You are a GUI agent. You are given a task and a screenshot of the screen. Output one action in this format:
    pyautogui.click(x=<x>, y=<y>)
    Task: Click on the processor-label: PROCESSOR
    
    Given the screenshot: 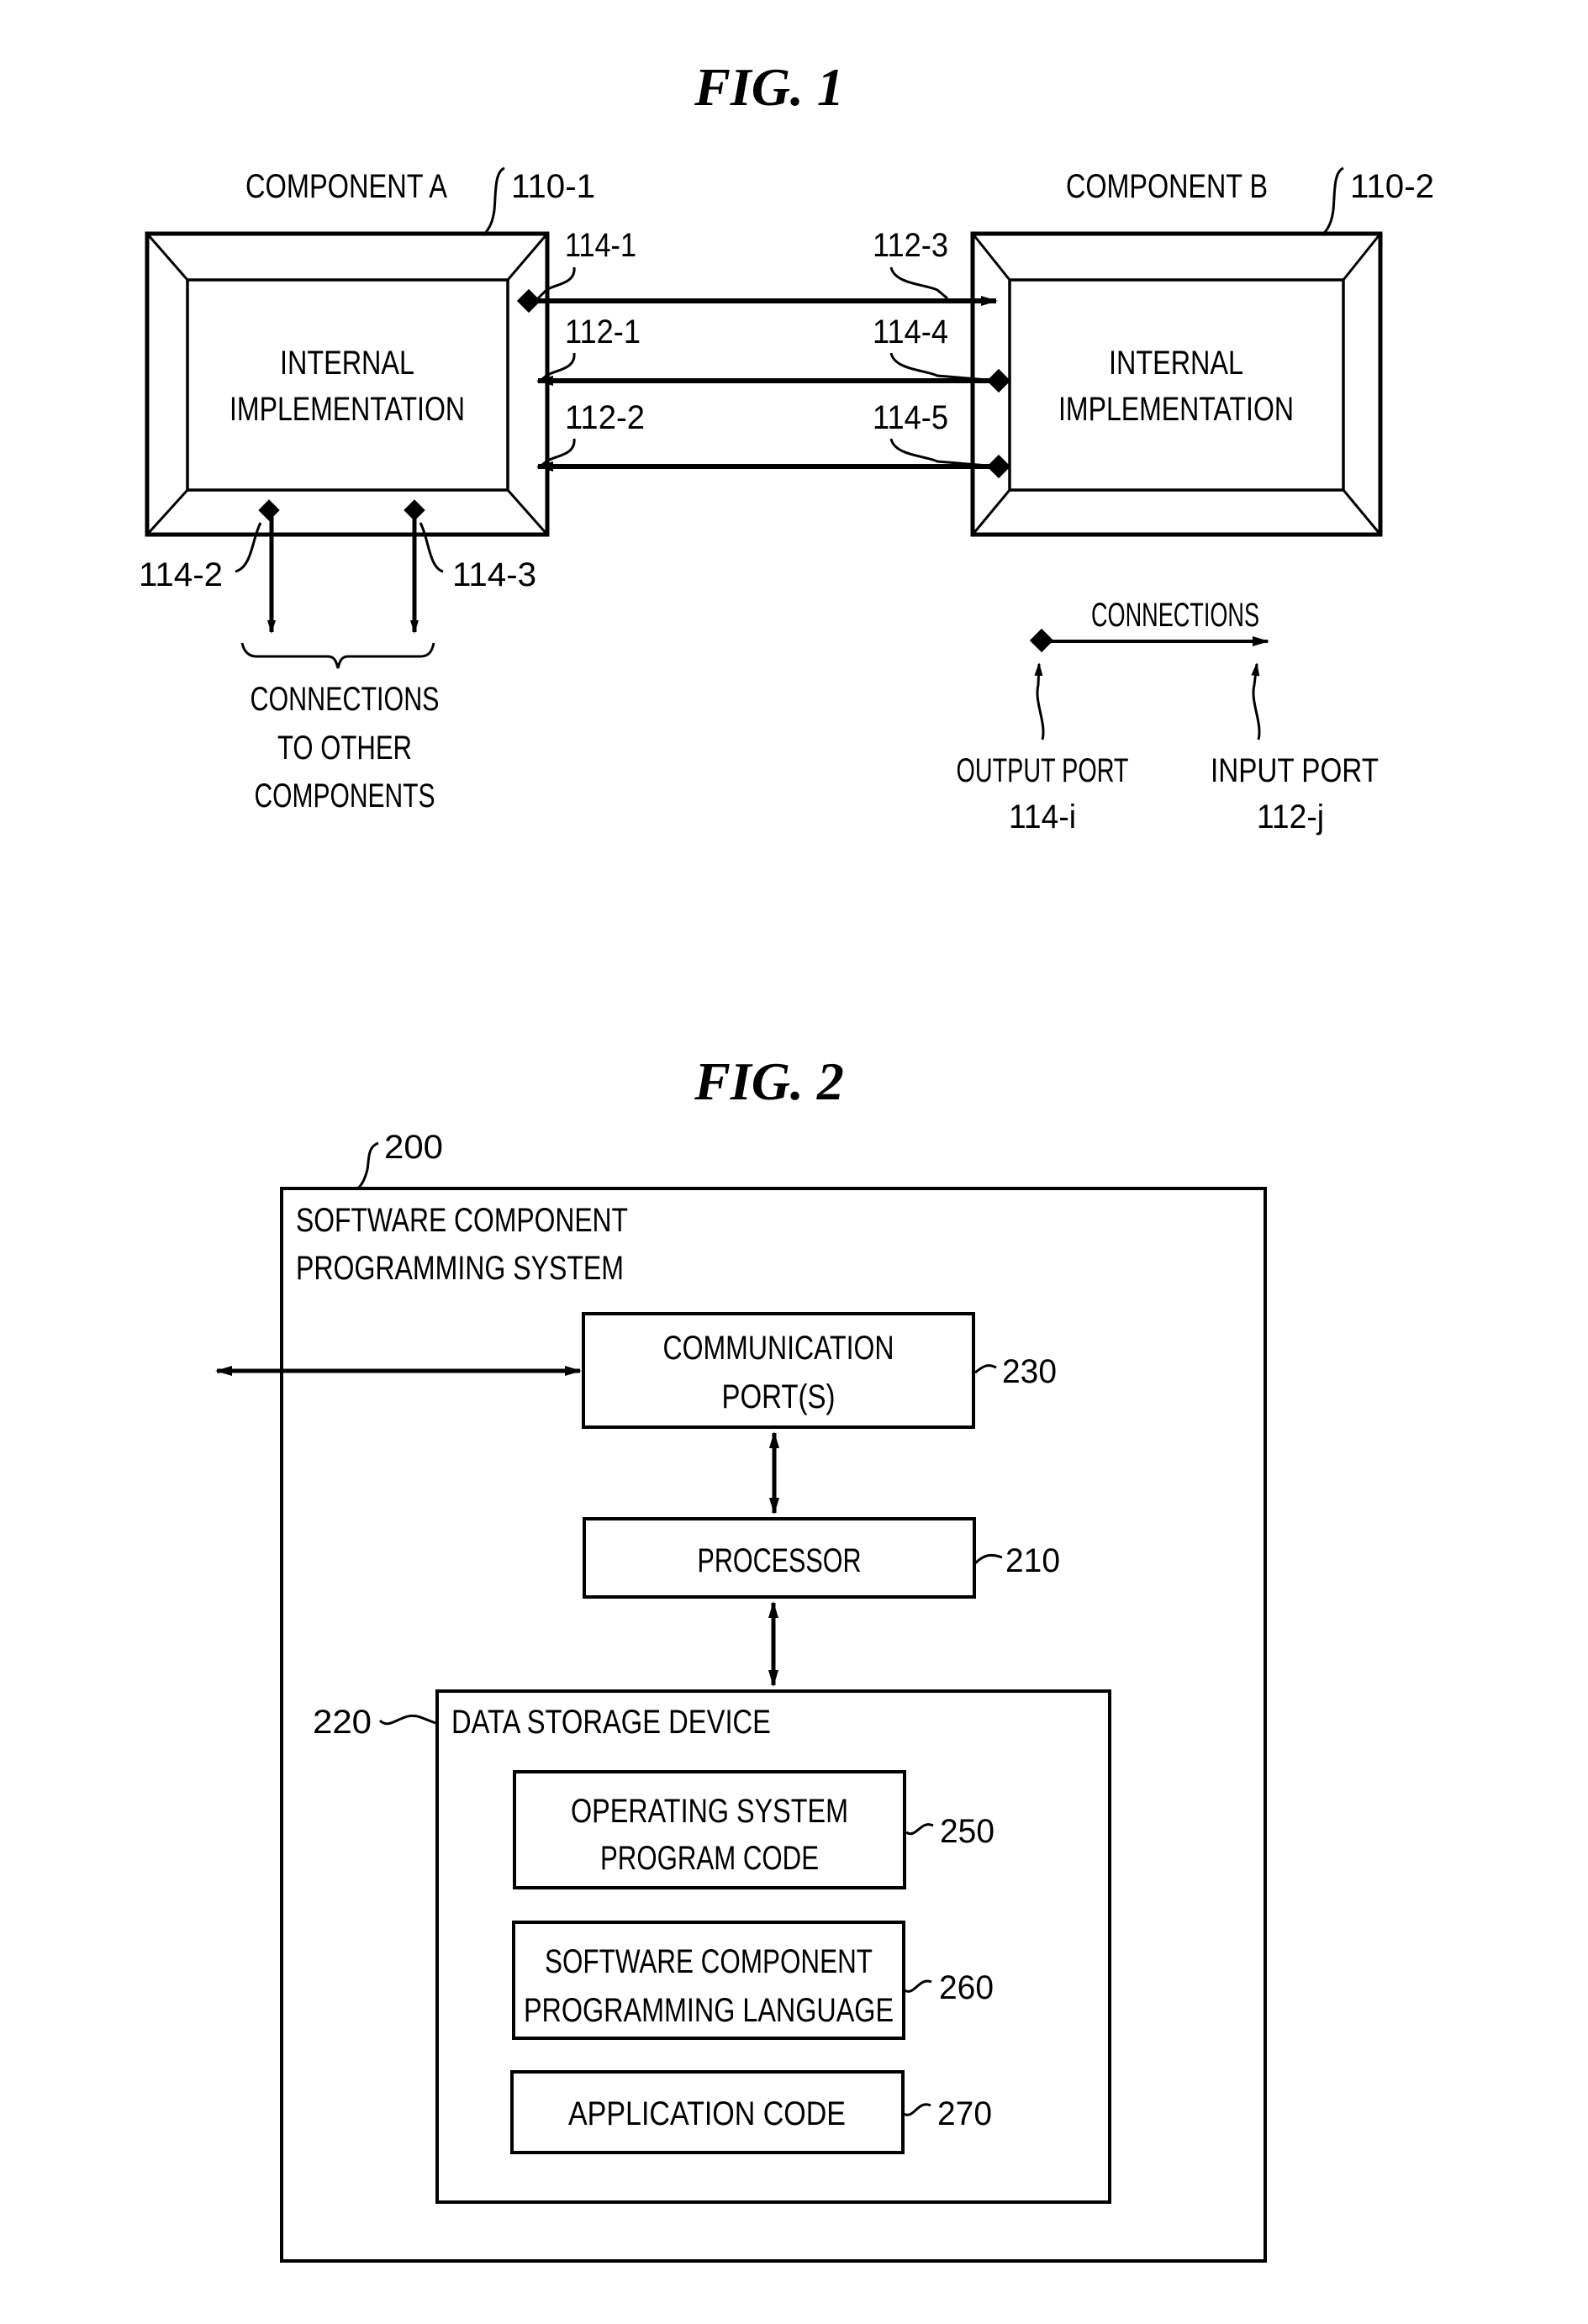 What is the action you would take?
    pyautogui.click(x=780, y=1560)
    